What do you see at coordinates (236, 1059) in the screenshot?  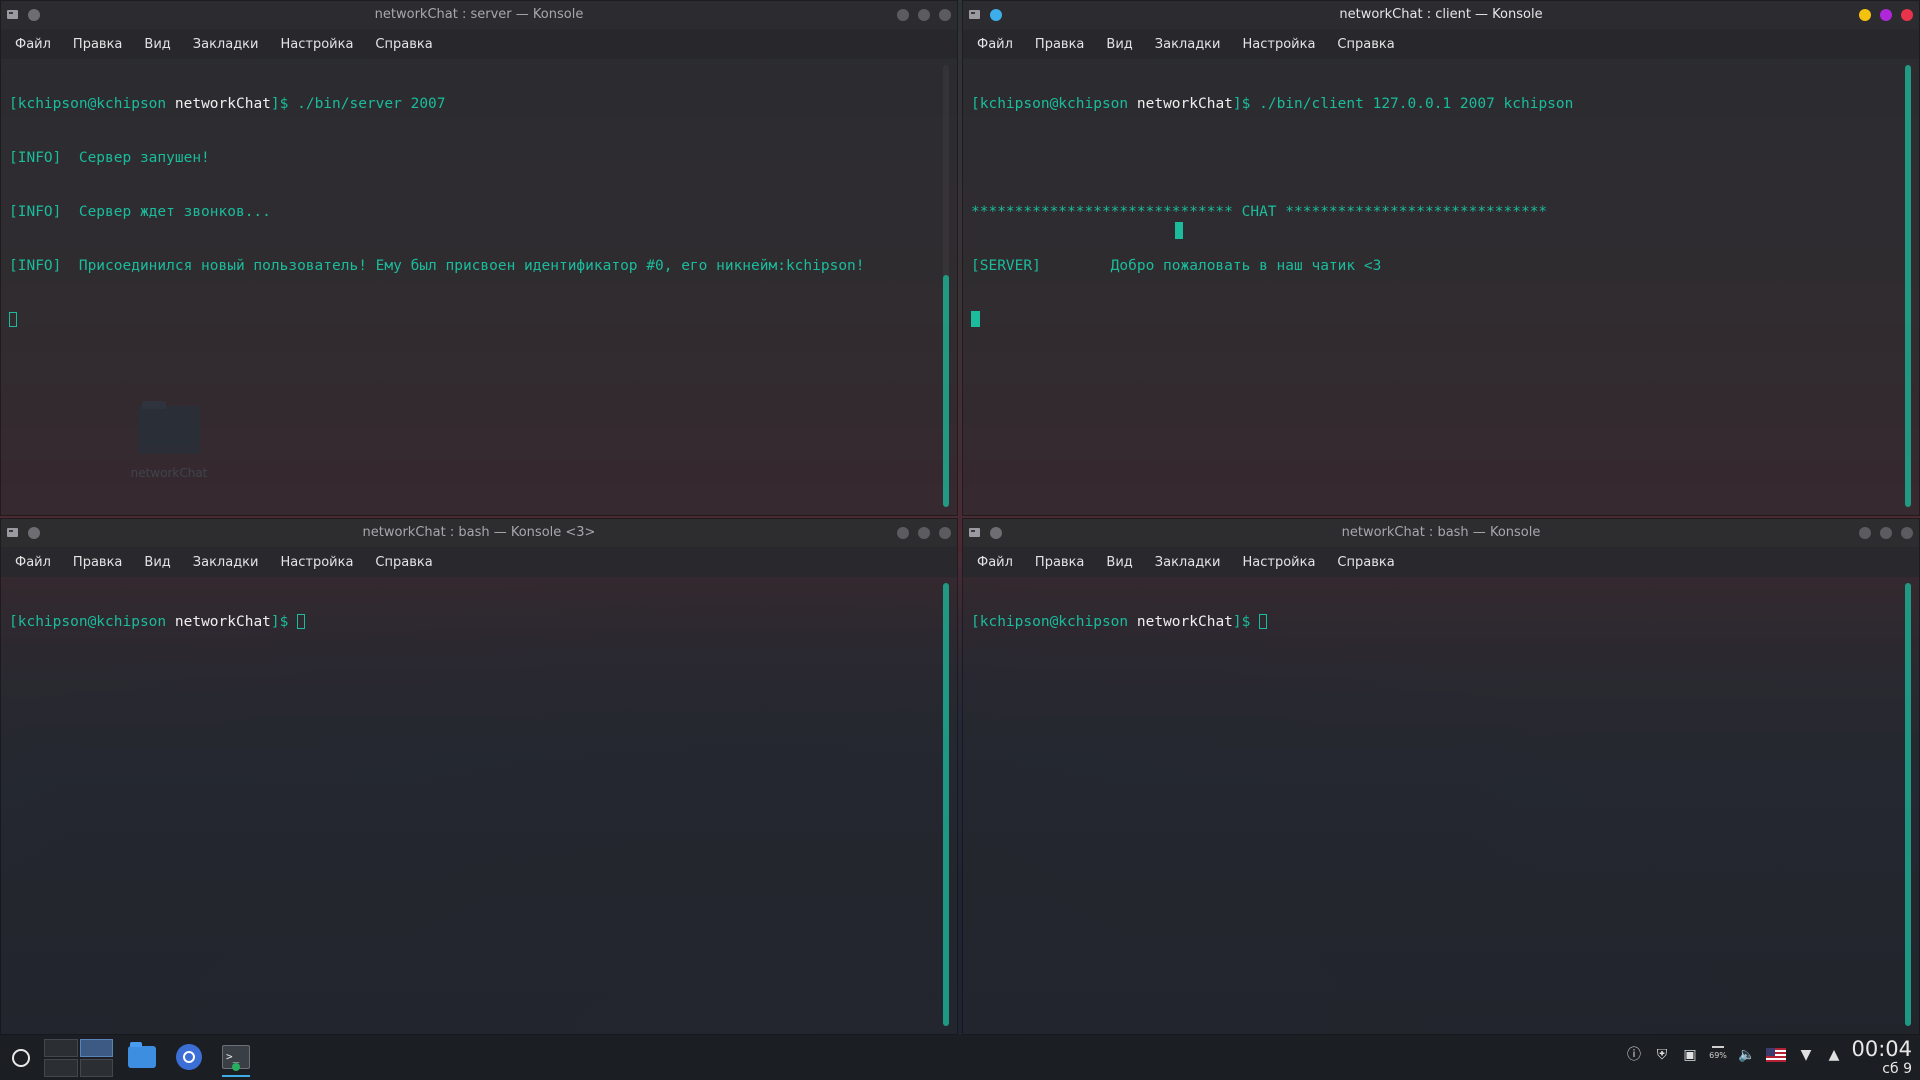 I see `task-konsole: >_` at bounding box center [236, 1059].